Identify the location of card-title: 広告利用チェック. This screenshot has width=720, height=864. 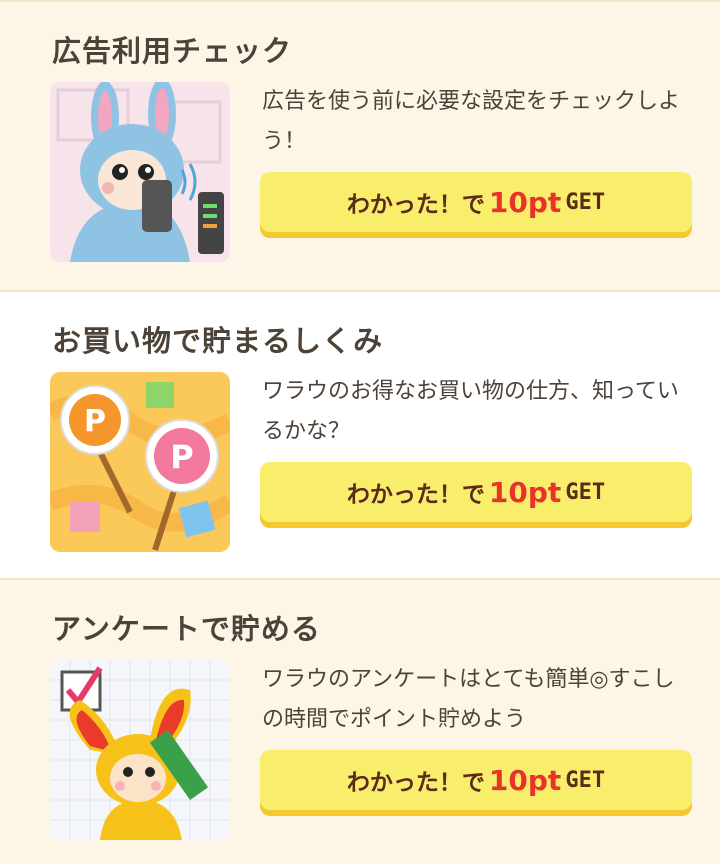
(172, 51).